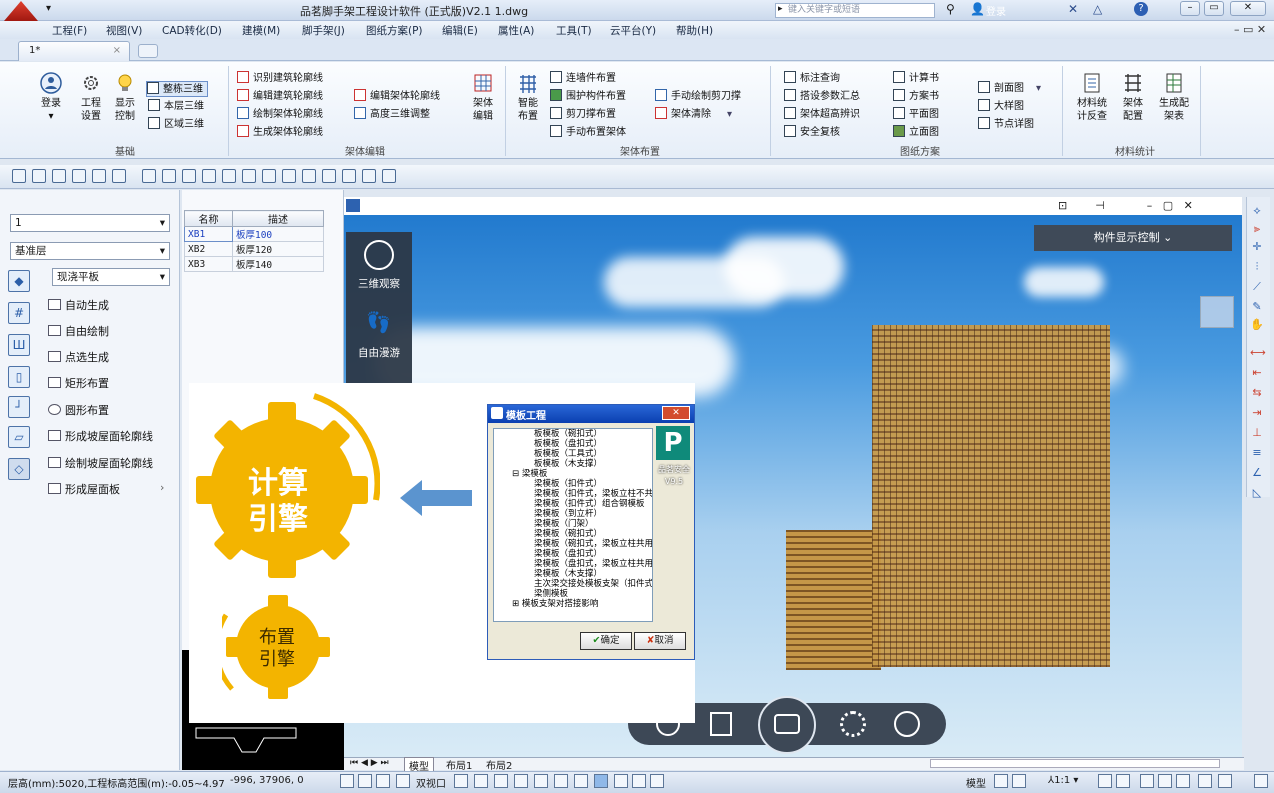 The height and width of the screenshot is (793, 1274). Describe the element at coordinates (1063, 780) in the screenshot. I see `annotation-scale: ⅄1:1 ▾` at that location.